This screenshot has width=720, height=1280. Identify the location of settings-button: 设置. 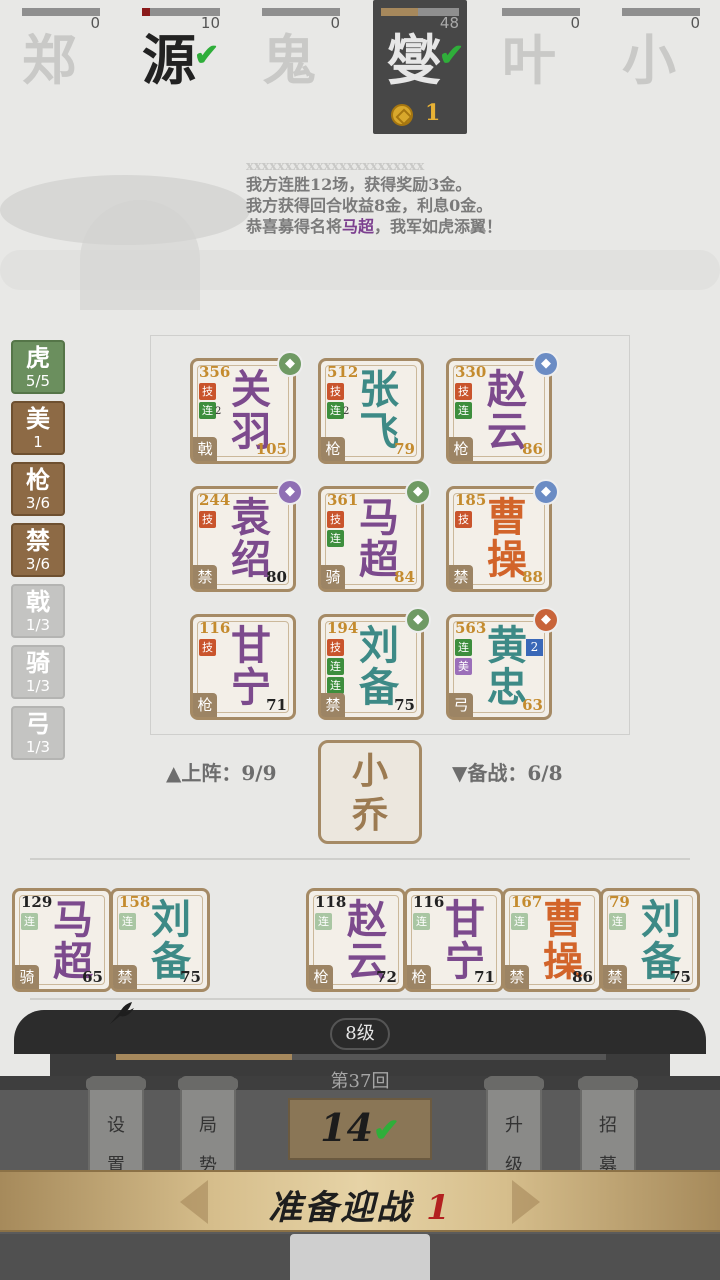
(116, 1126).